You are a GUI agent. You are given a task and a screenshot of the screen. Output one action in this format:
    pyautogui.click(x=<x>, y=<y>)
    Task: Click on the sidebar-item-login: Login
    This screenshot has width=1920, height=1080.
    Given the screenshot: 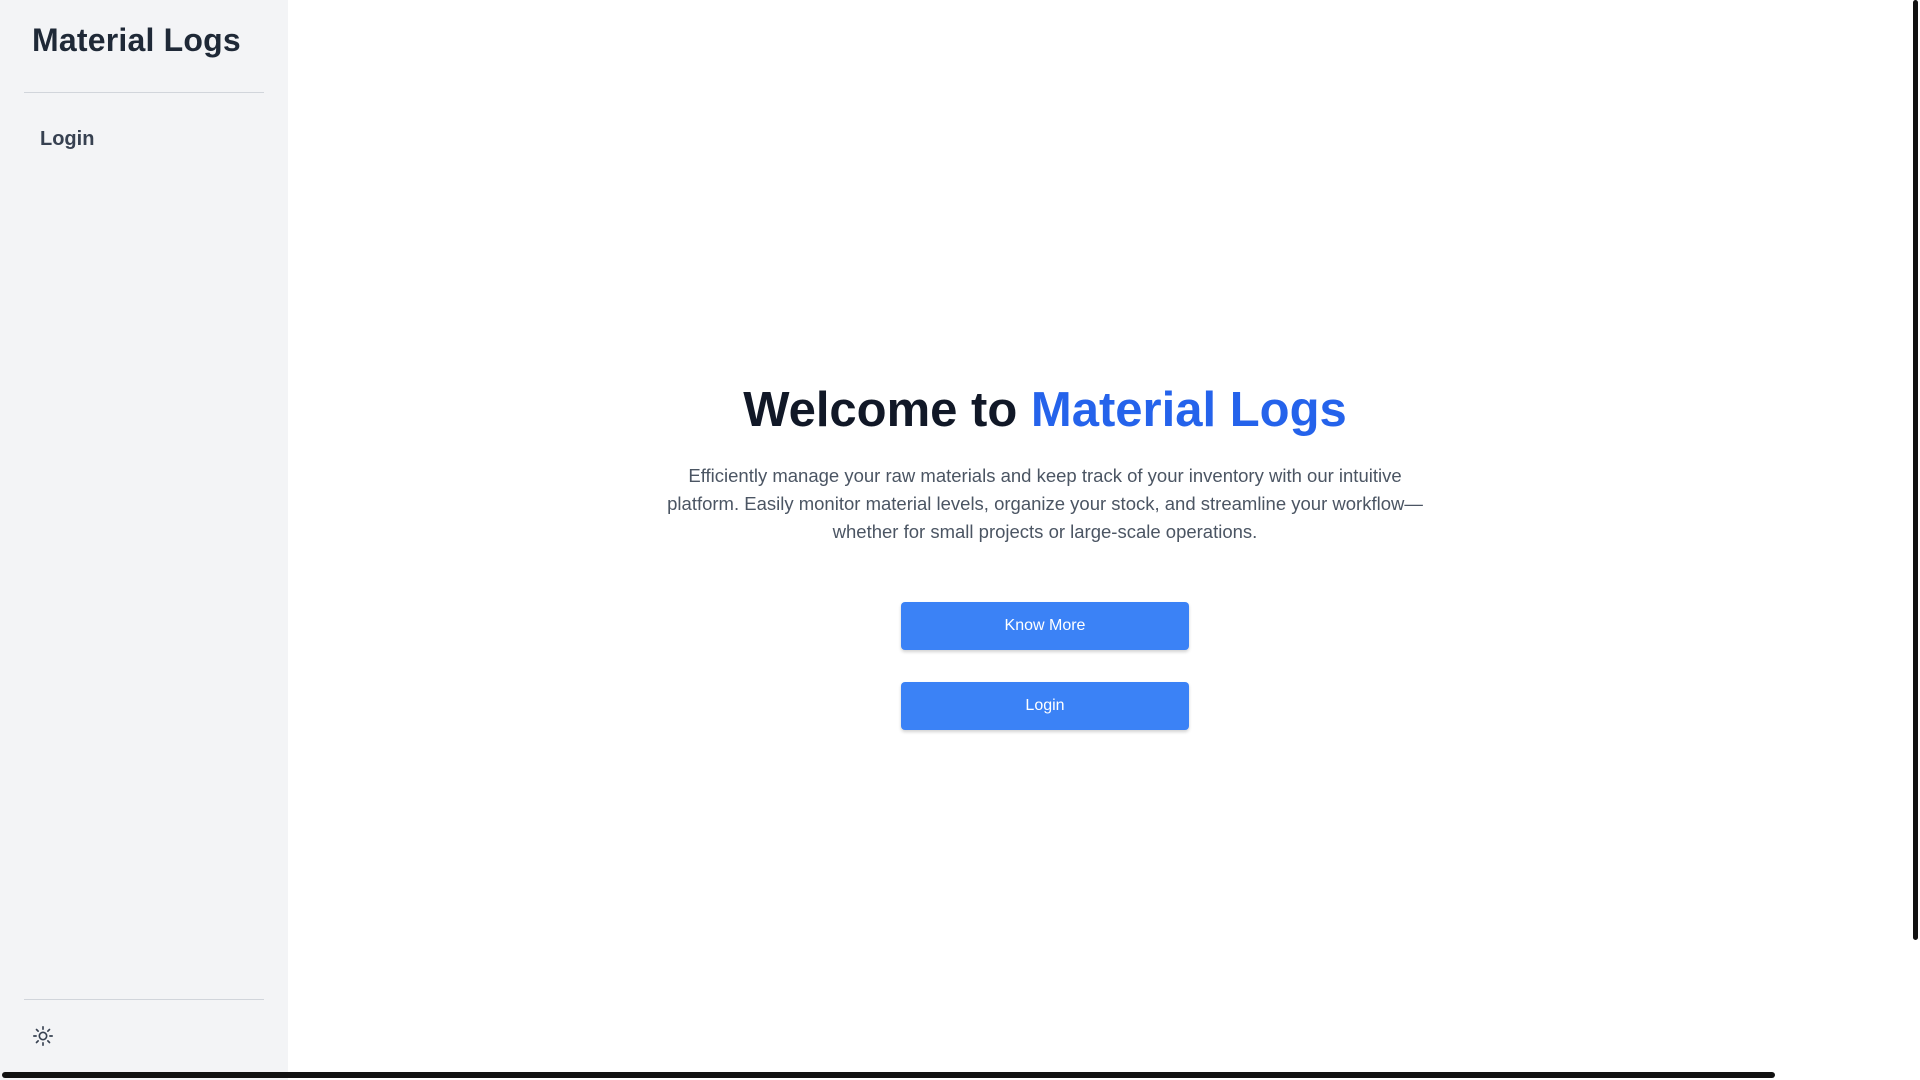 What is the action you would take?
    pyautogui.click(x=144, y=139)
    